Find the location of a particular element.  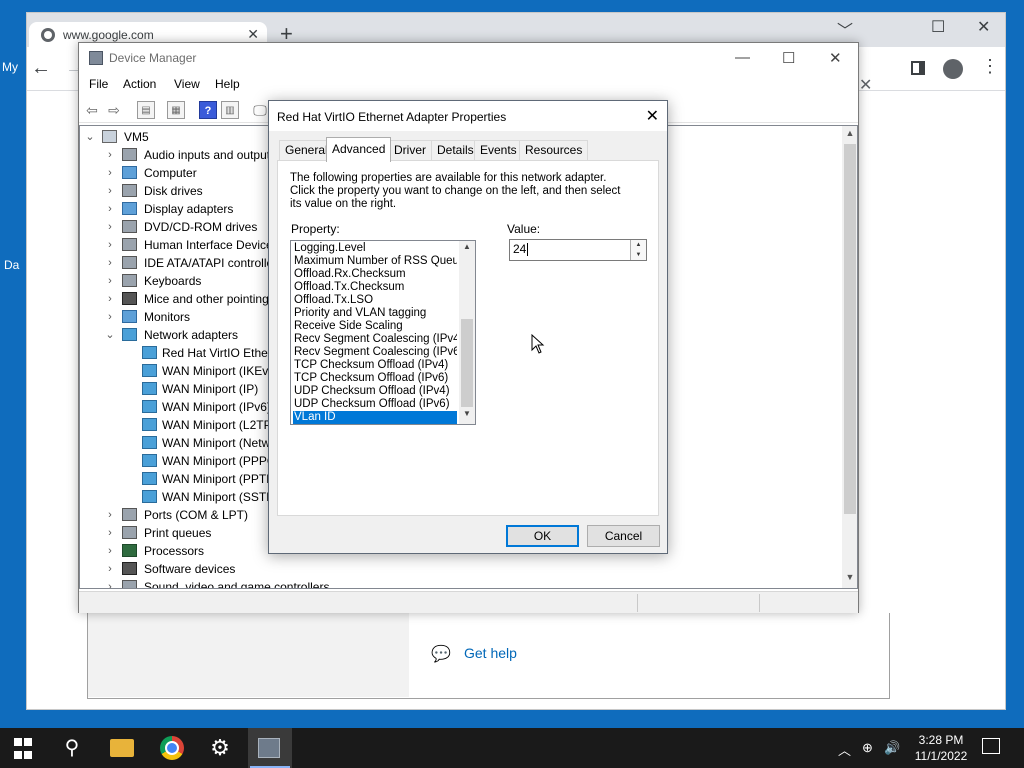

search-icon: ⚲ is located at coordinates (72, 748).